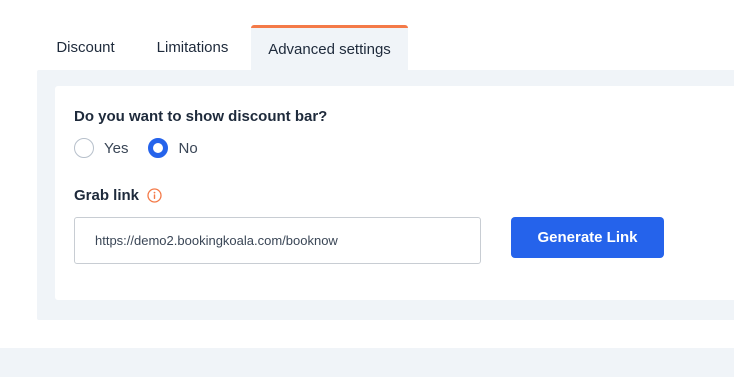 The image size is (734, 377). Describe the element at coordinates (173, 148) in the screenshot. I see `radio-option-no: No` at that location.